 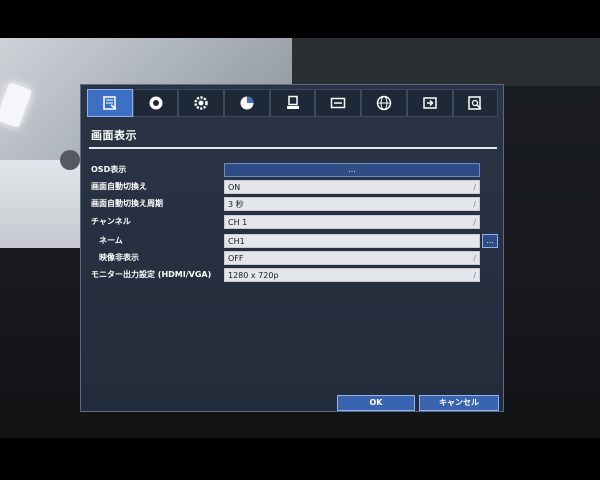 I want to click on network-computer-icon, so click(x=293, y=103).